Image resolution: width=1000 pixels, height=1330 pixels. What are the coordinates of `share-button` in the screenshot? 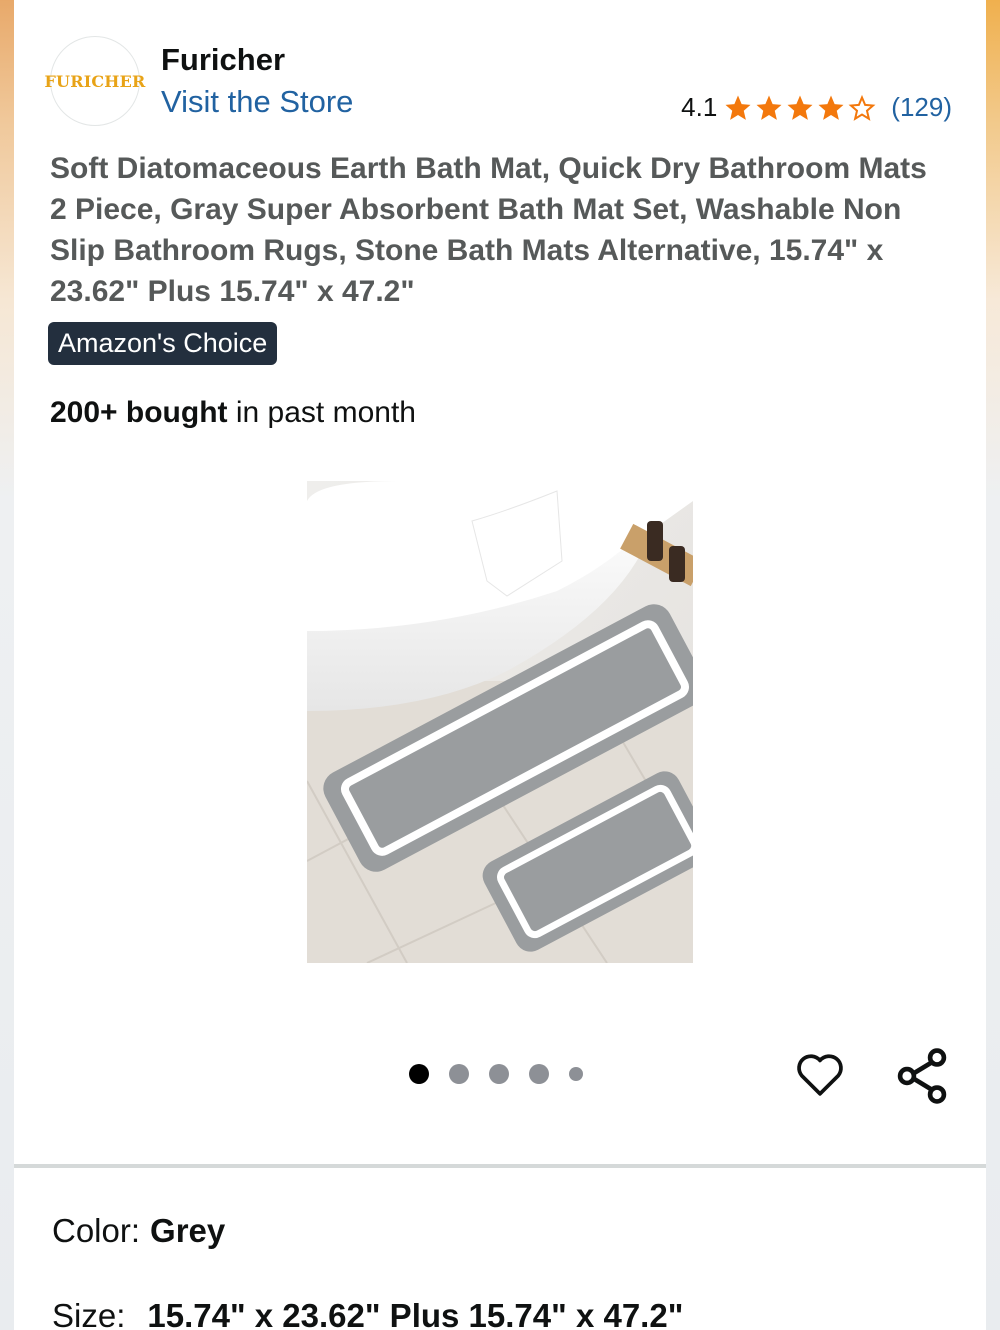 It's located at (922, 1076).